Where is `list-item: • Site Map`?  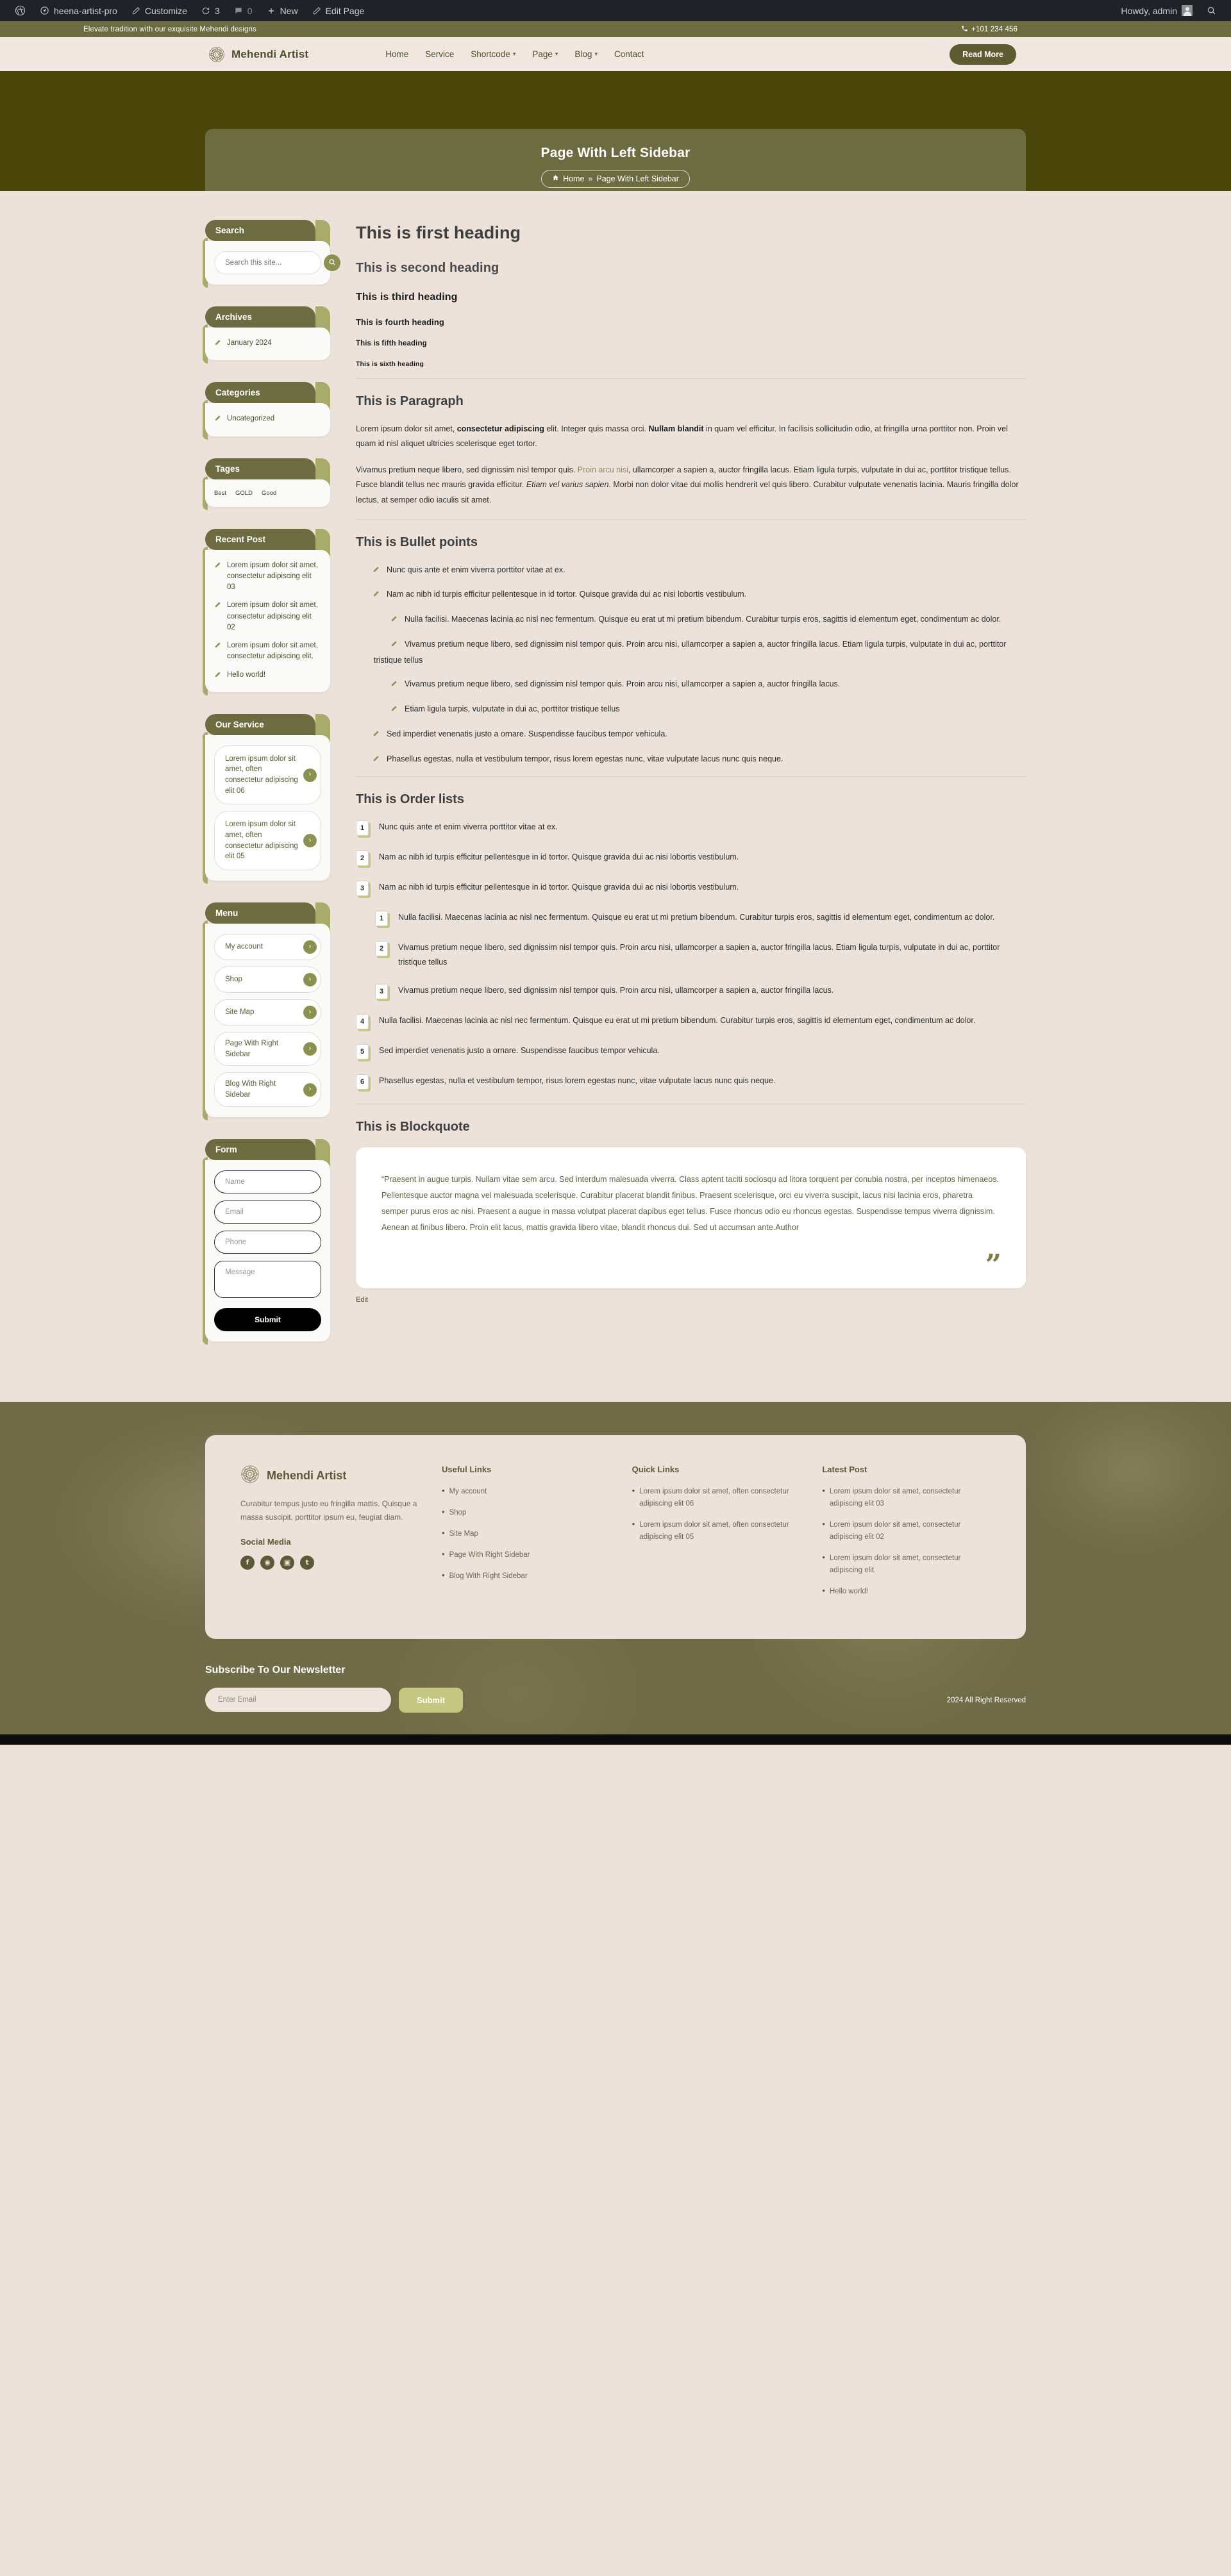 list-item: • Site Map is located at coordinates (526, 1534).